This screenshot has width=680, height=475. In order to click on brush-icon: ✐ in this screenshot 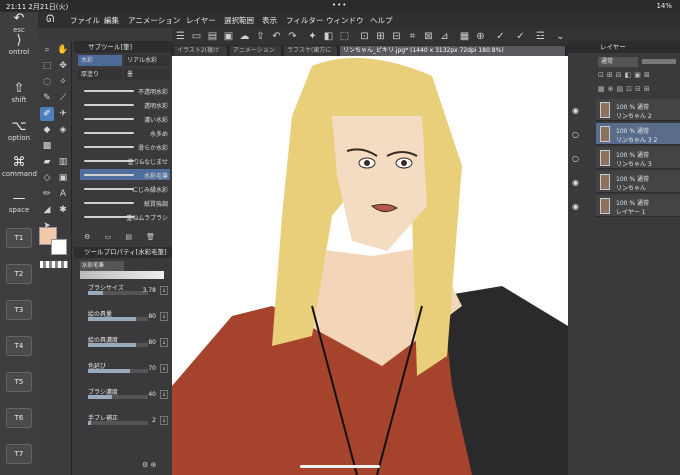, I will do `click(47, 114)`.